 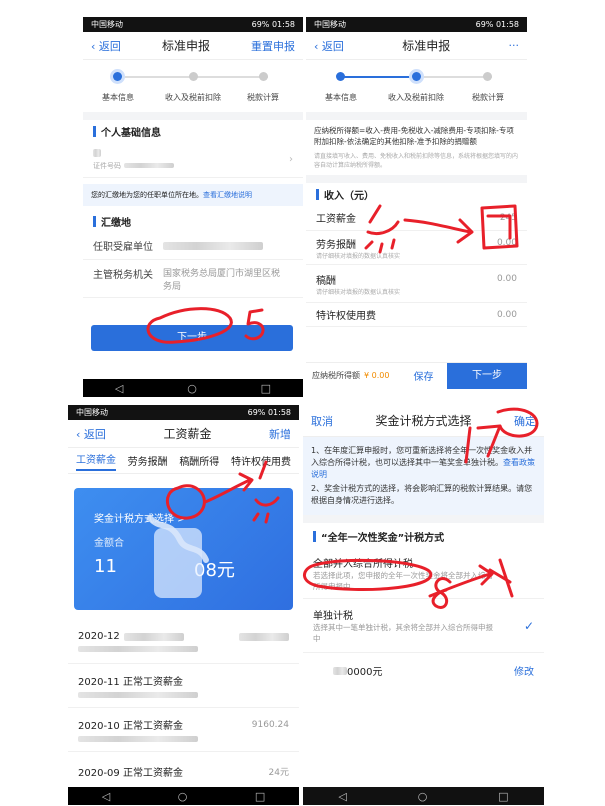 What do you see at coordinates (322, 421) in the screenshot?
I see `cancel-button: 取消` at bounding box center [322, 421].